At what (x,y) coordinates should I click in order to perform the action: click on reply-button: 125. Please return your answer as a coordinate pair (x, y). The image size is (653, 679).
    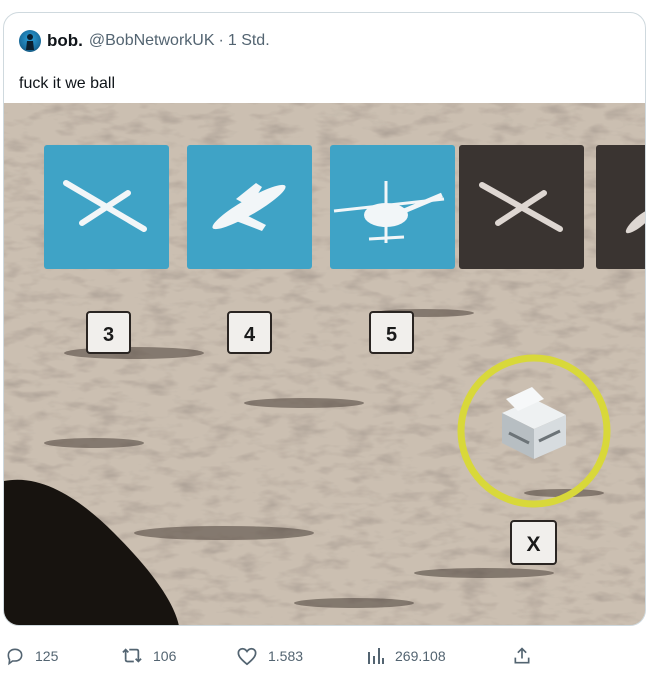
    Looking at the image, I should click on (31, 656).